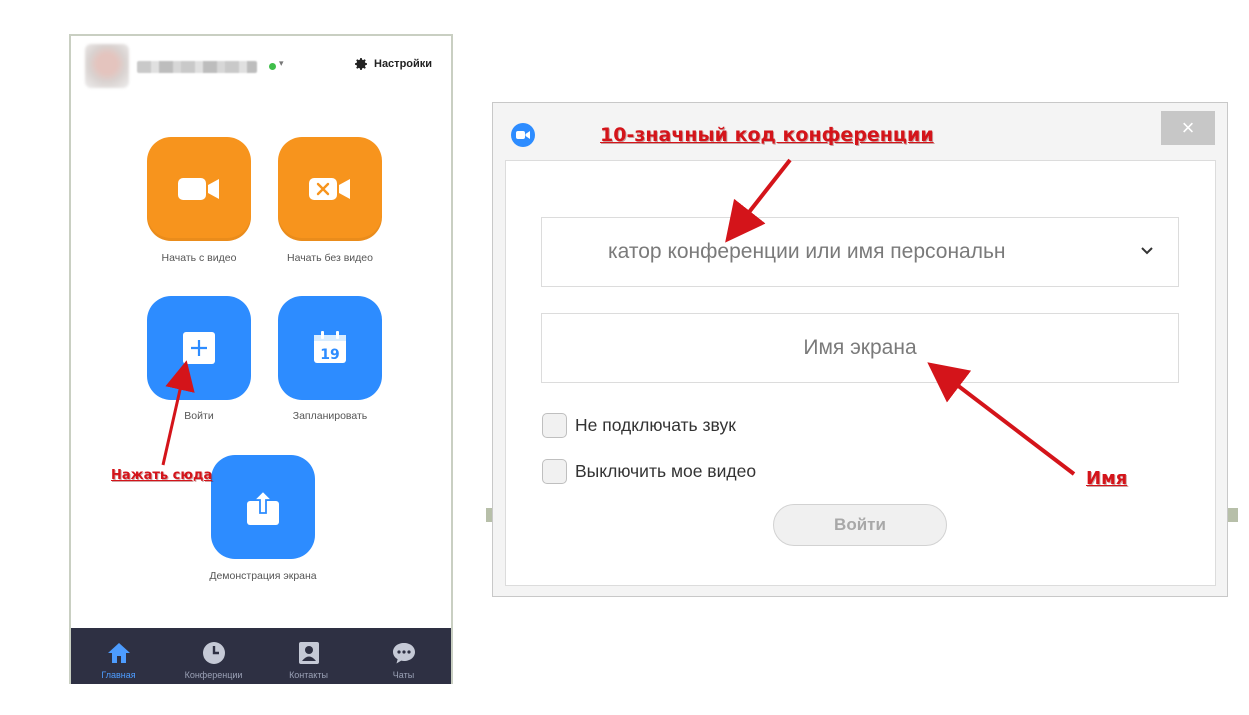  What do you see at coordinates (213, 653) in the screenshot?
I see `clock-icon` at bounding box center [213, 653].